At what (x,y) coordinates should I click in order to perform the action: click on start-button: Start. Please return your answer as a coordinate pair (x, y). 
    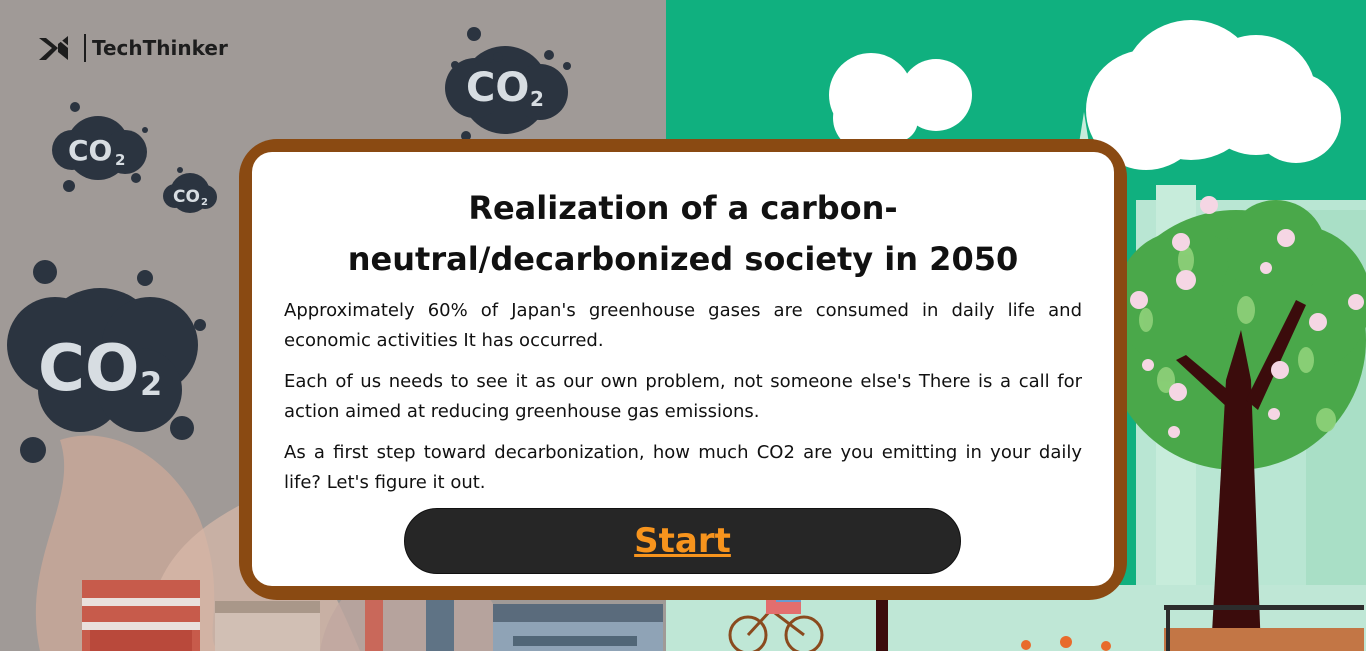
    Looking at the image, I should click on (682, 541).